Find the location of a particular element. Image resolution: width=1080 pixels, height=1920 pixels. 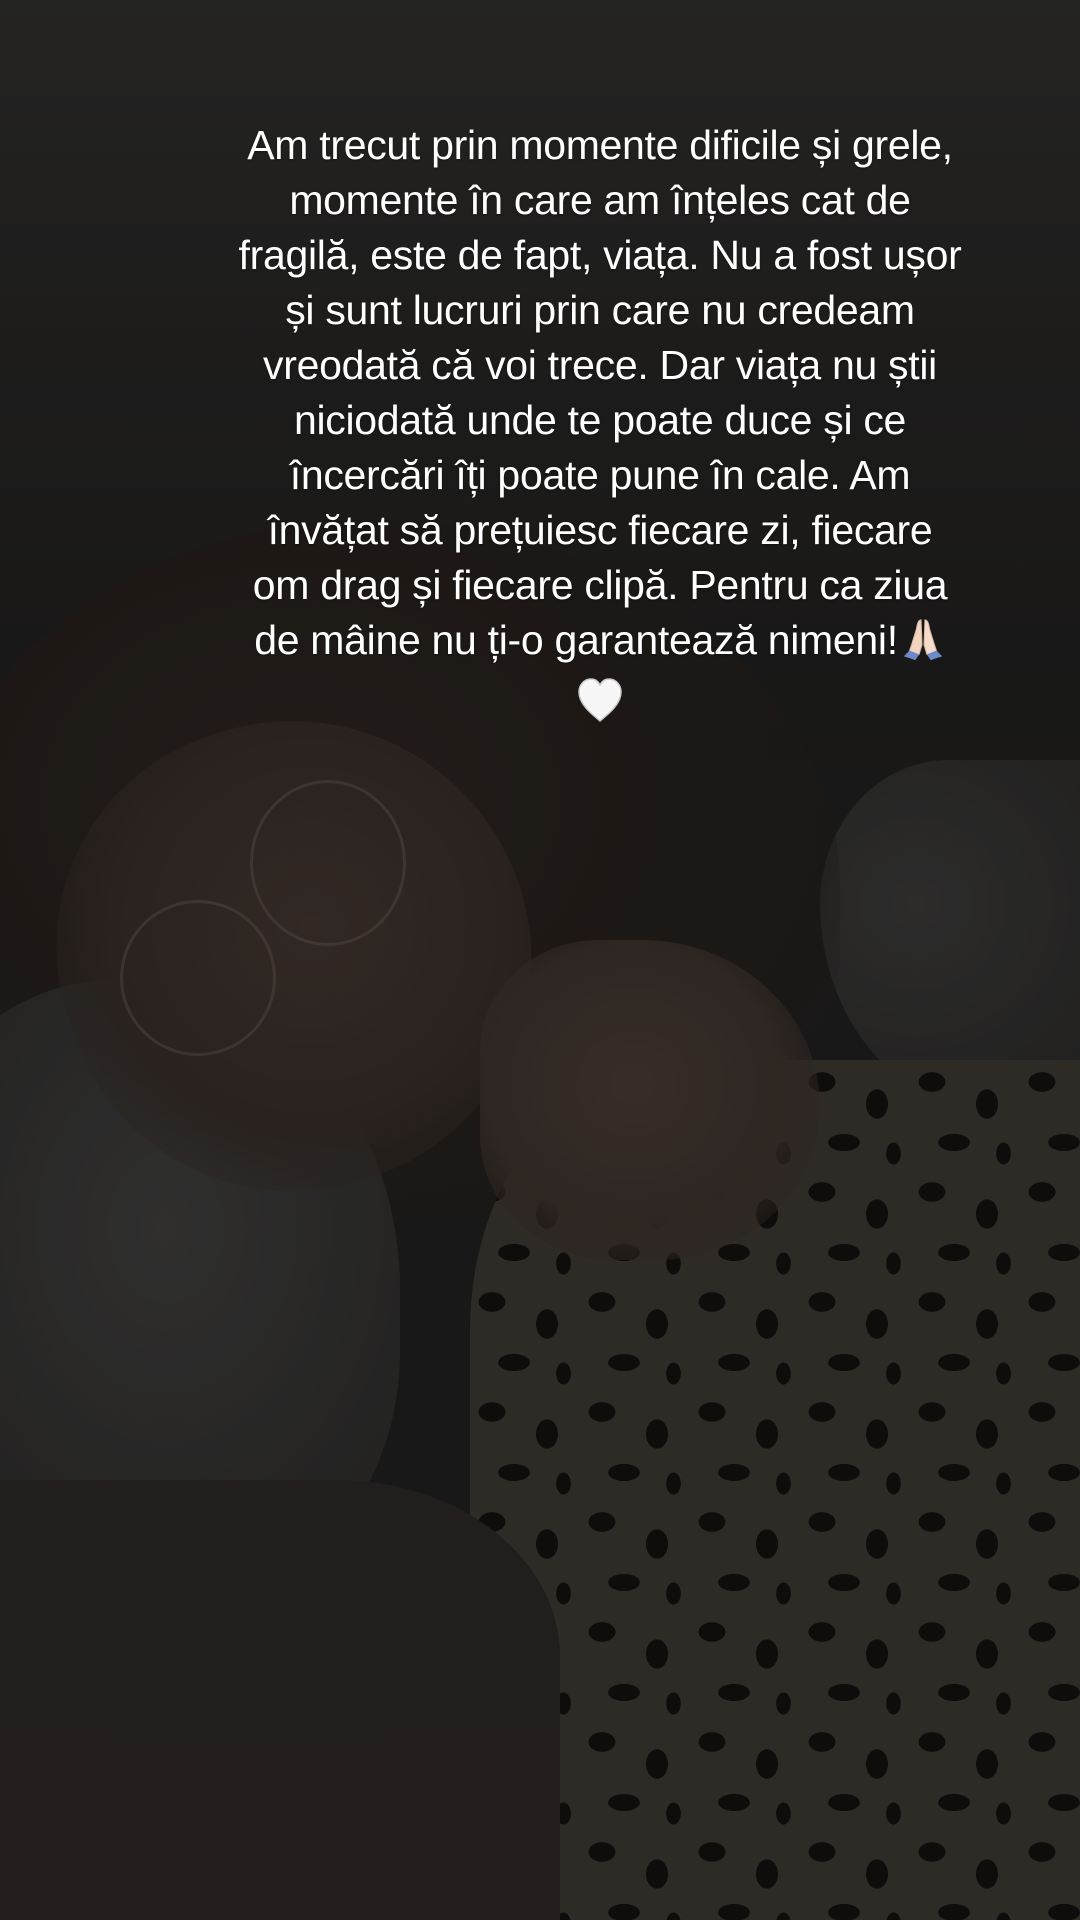

caption-last-line-wrapper: de mâine nu ți-o garantează nimeni! is located at coordinates (600, 640).